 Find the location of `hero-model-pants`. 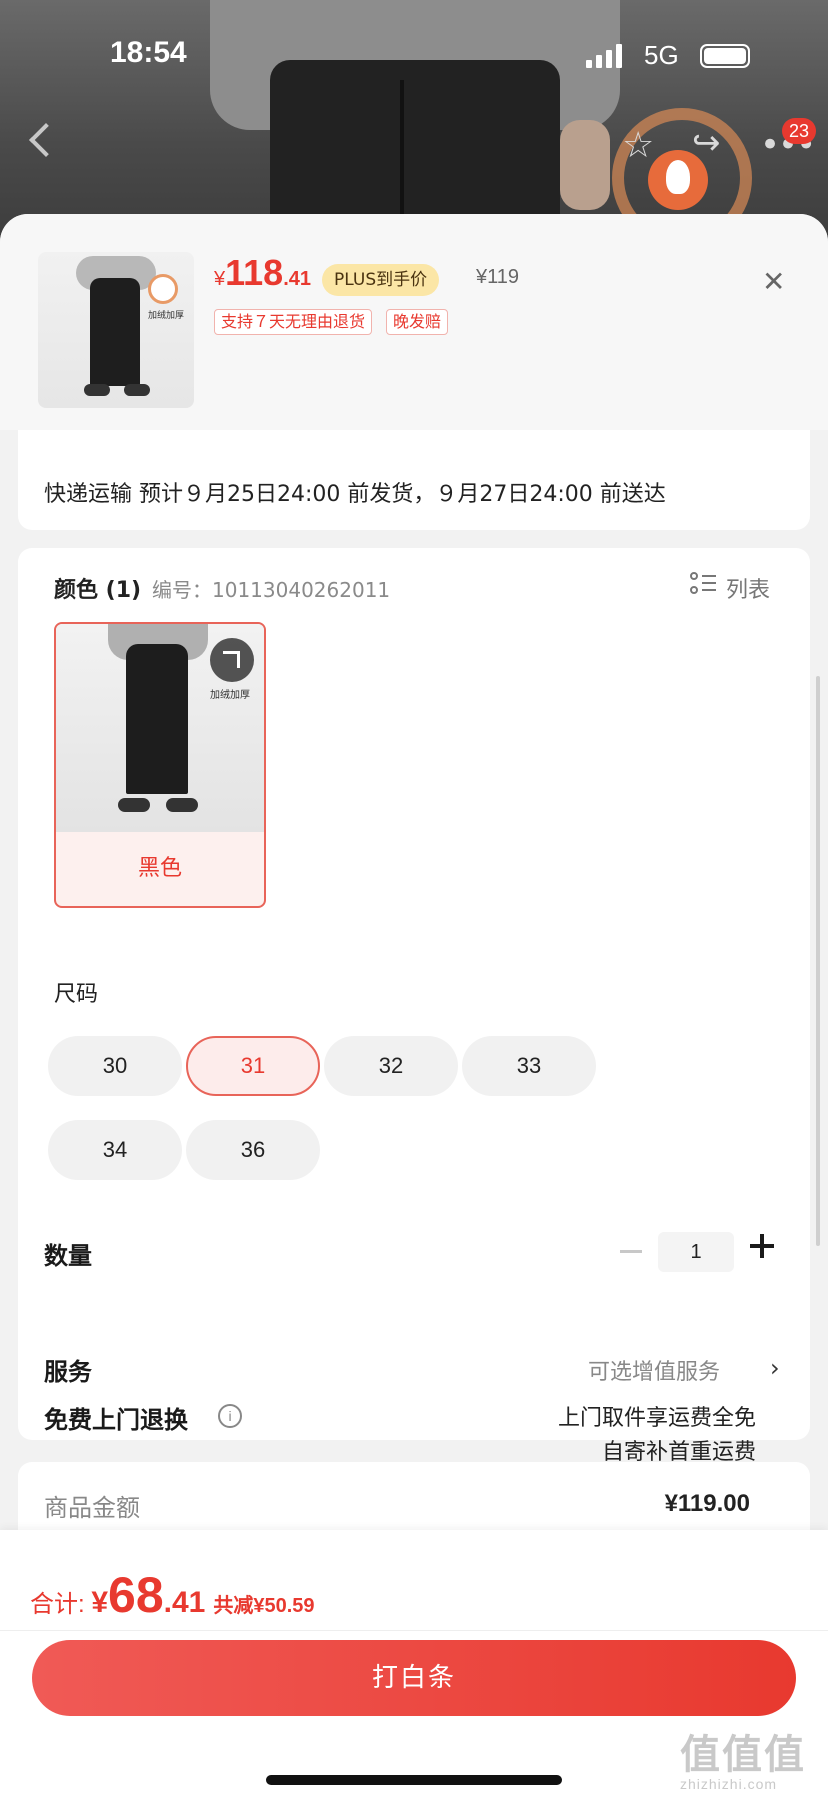

hero-model-pants is located at coordinates (415, 150).